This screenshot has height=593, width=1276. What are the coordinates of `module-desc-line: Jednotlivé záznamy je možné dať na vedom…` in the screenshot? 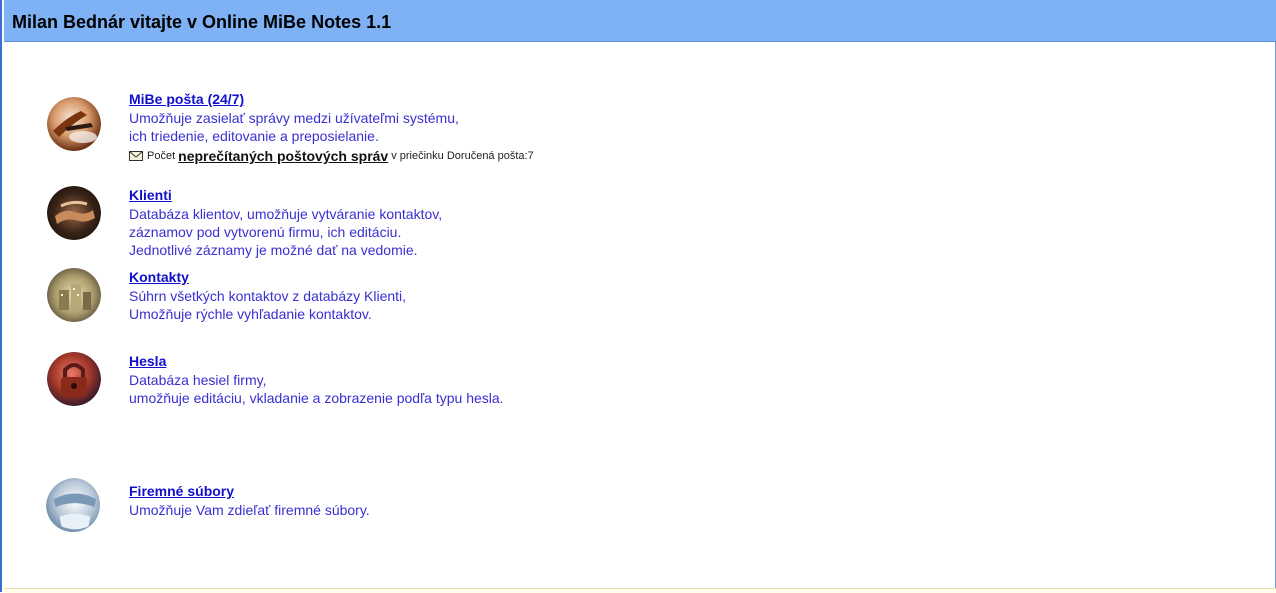 It's located at (273, 250).